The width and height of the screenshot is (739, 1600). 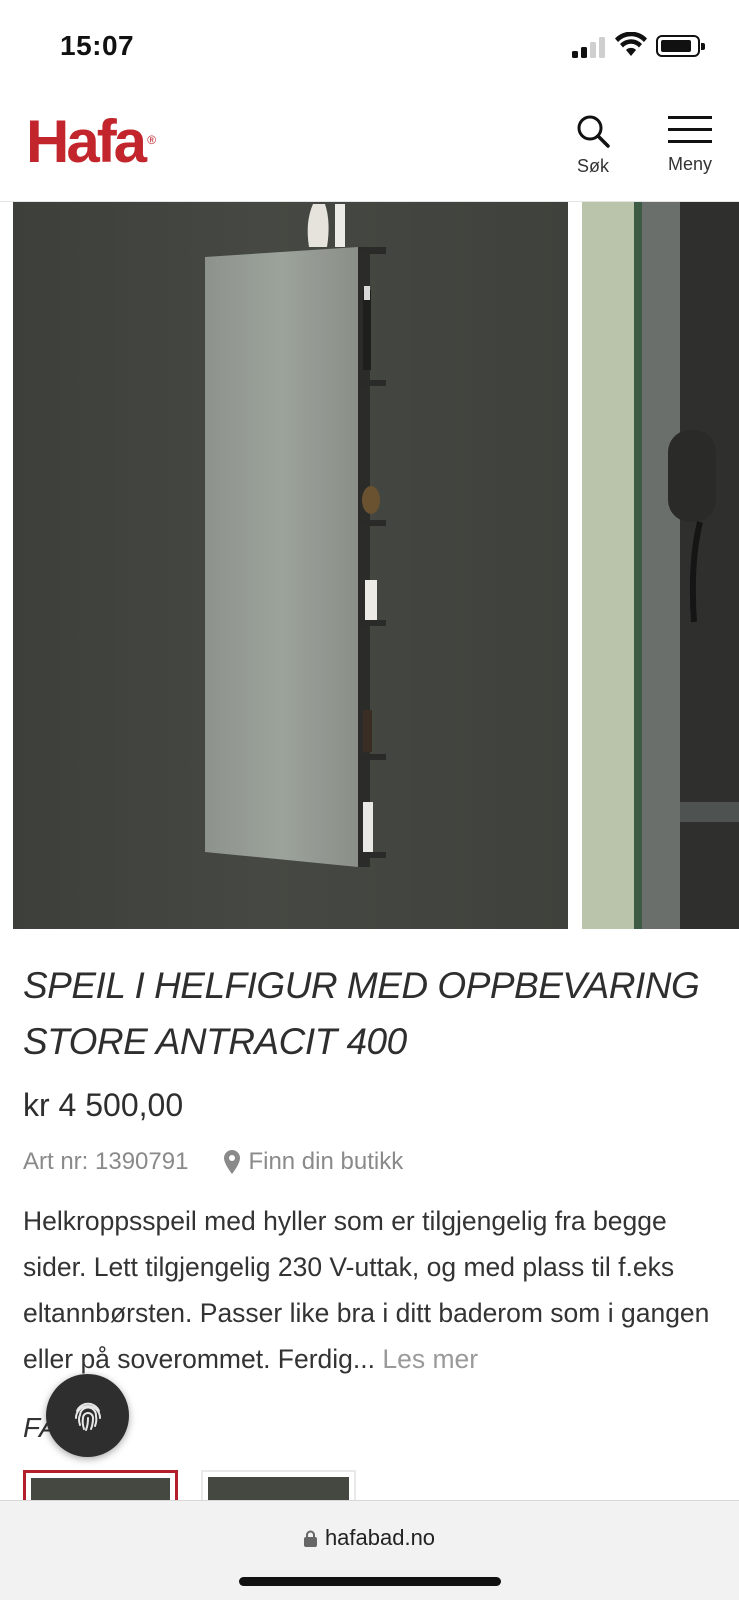 I want to click on browser-address-bar: hafabad.no, so click(x=369, y=1550).